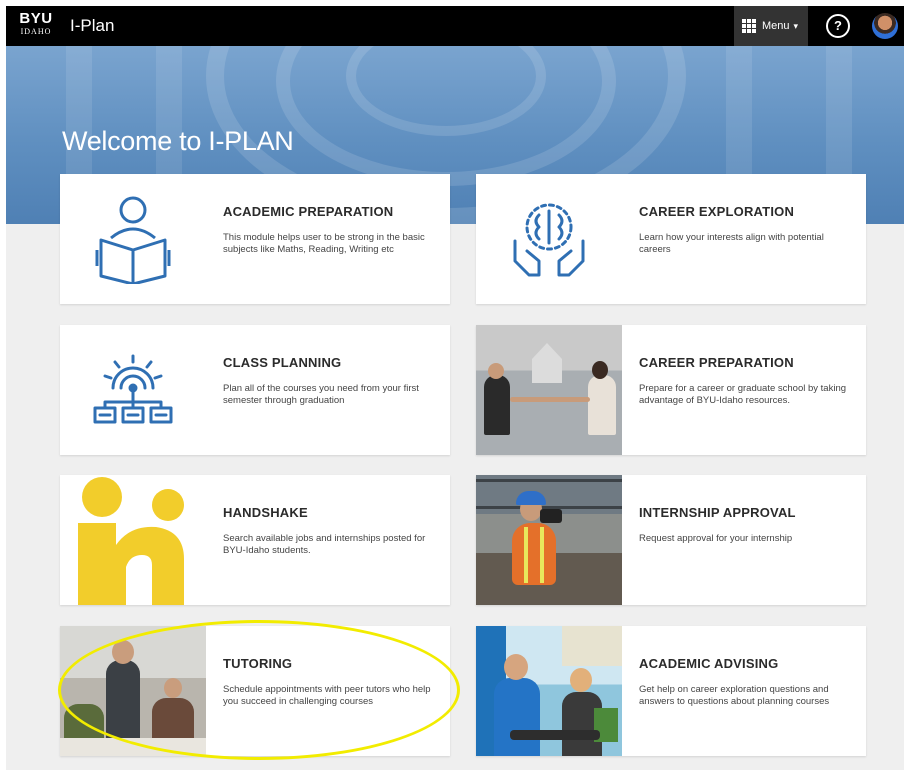 The width and height of the screenshot is (904, 770). I want to click on card-title: ACADEMIC PREPARATION, so click(308, 211).